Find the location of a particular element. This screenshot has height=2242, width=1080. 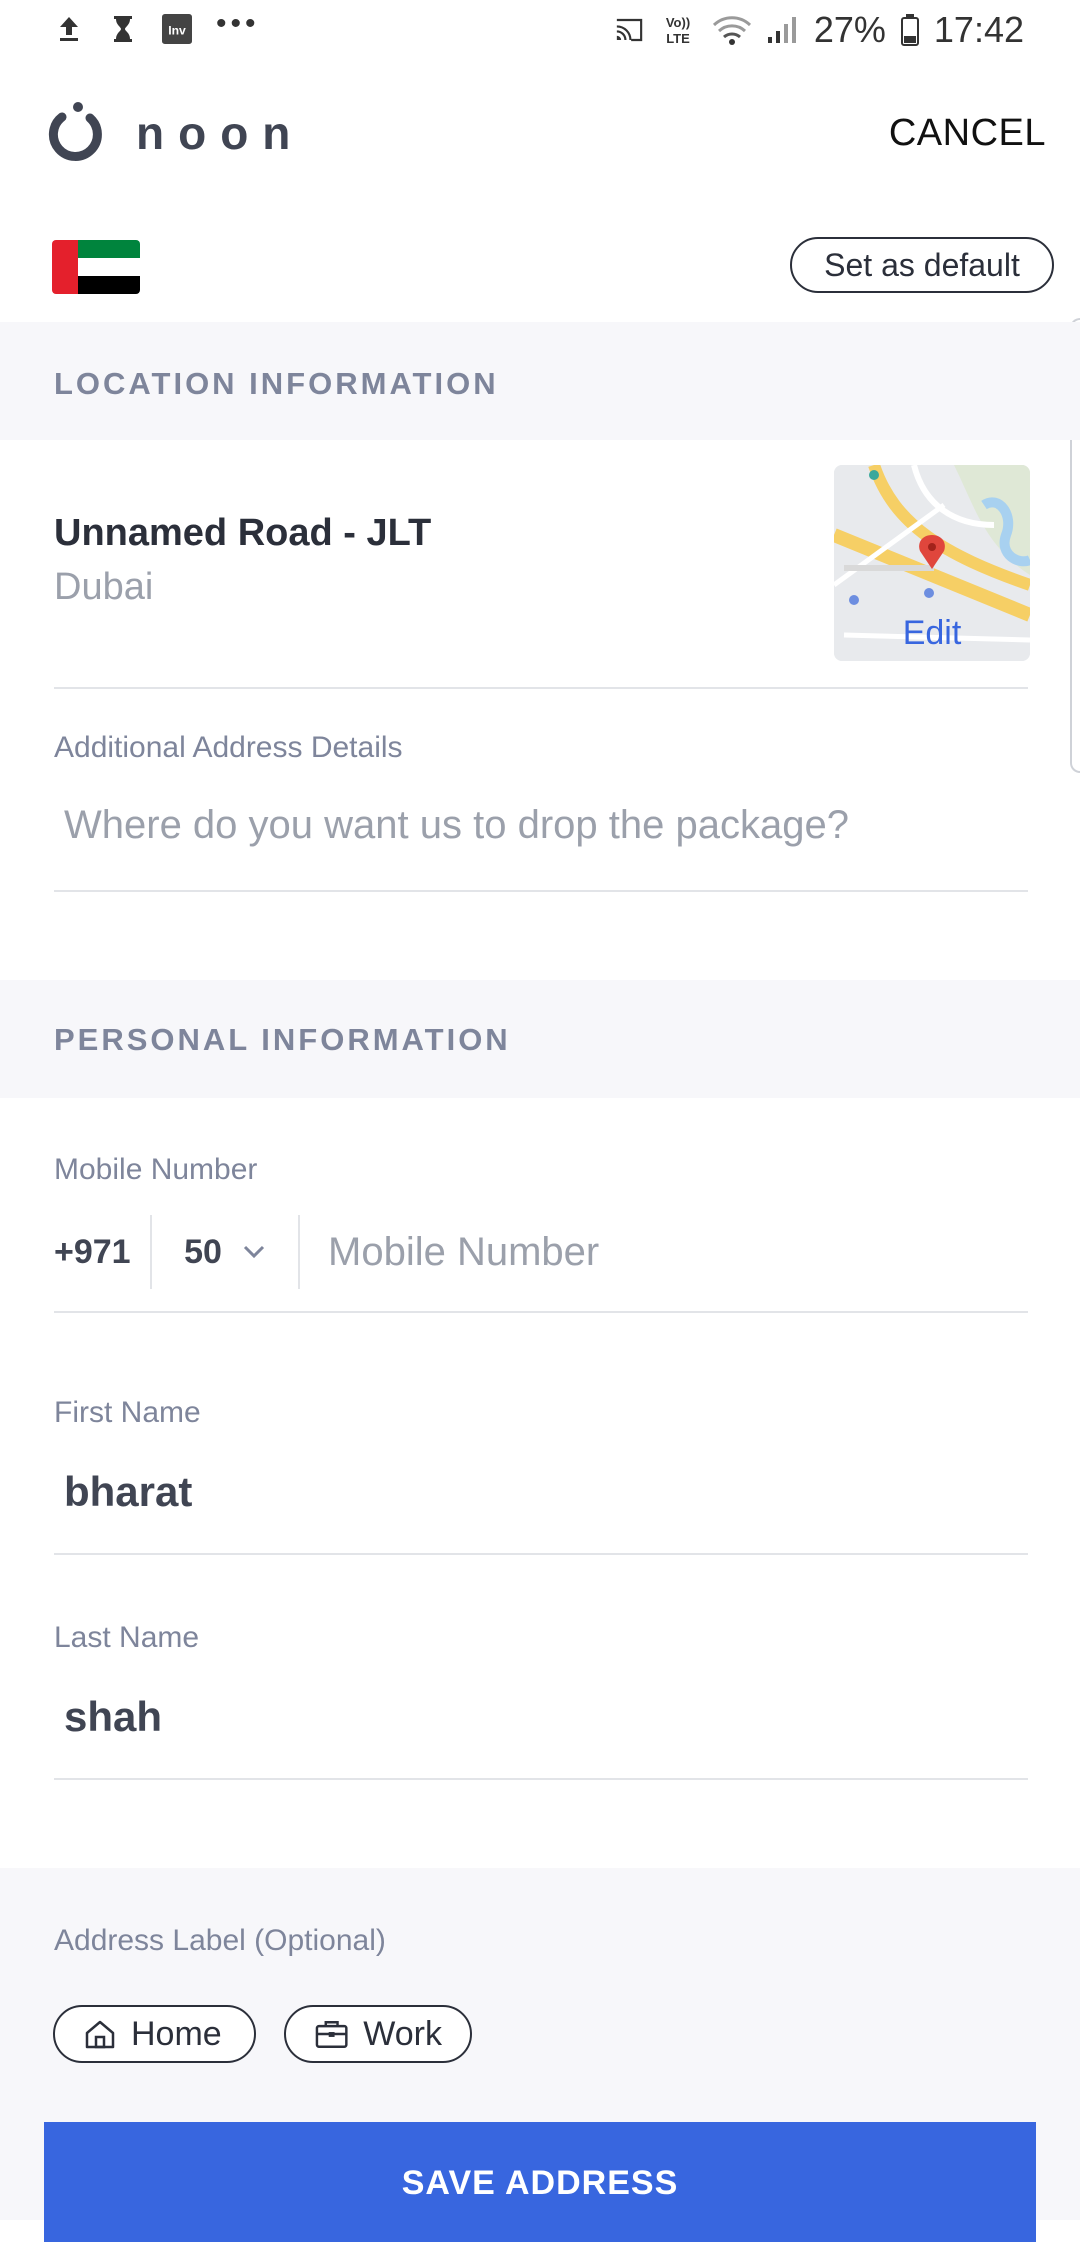

clock: 17:42 is located at coordinates (978, 29).